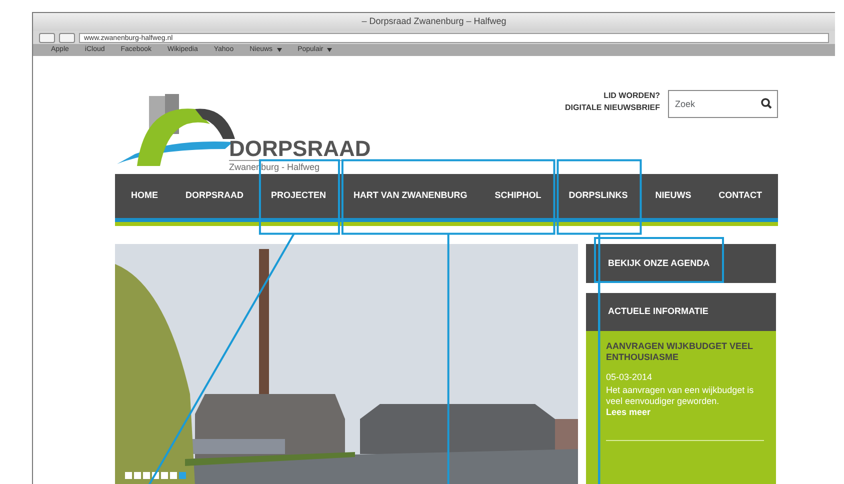 This screenshot has height=484, width=844. I want to click on nav-link: NIEUWS, so click(673, 196).